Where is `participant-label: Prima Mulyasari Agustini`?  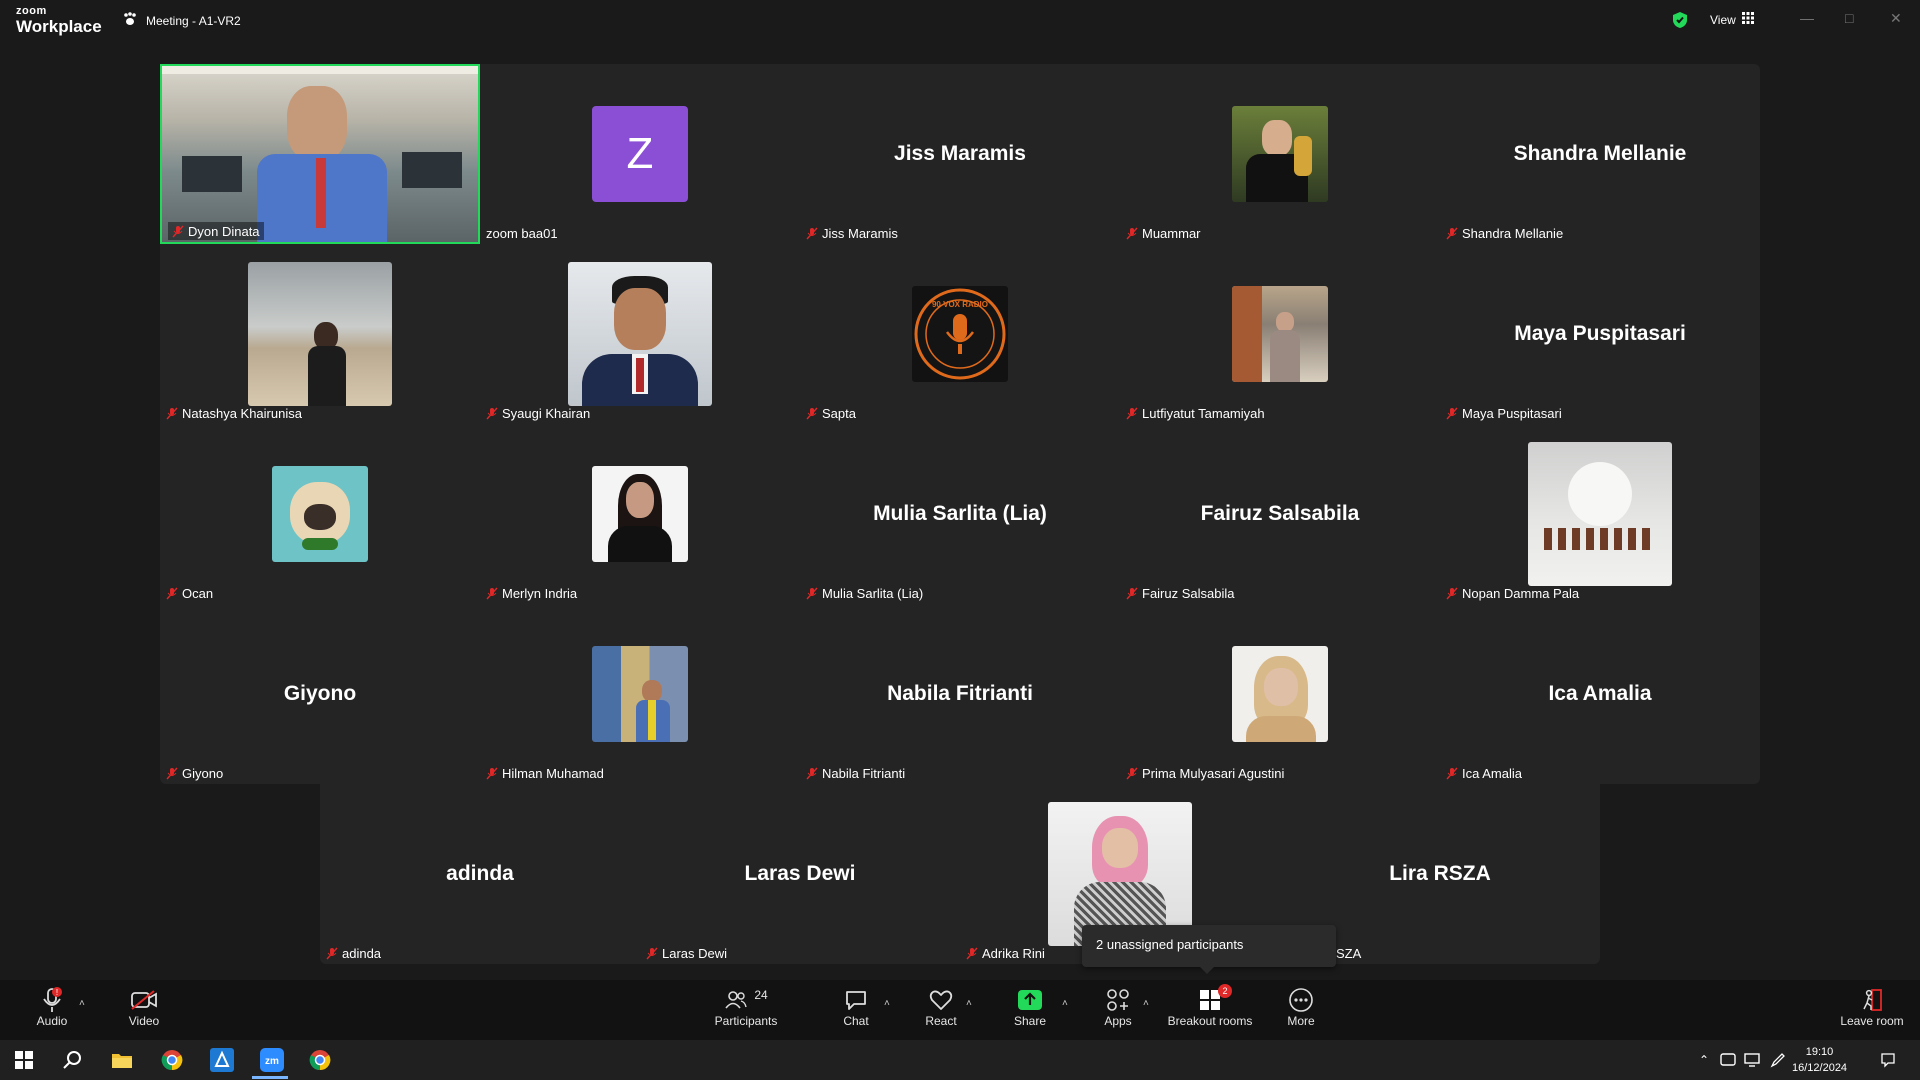
participant-label: Prima Mulyasari Agustini is located at coordinates (1205, 773).